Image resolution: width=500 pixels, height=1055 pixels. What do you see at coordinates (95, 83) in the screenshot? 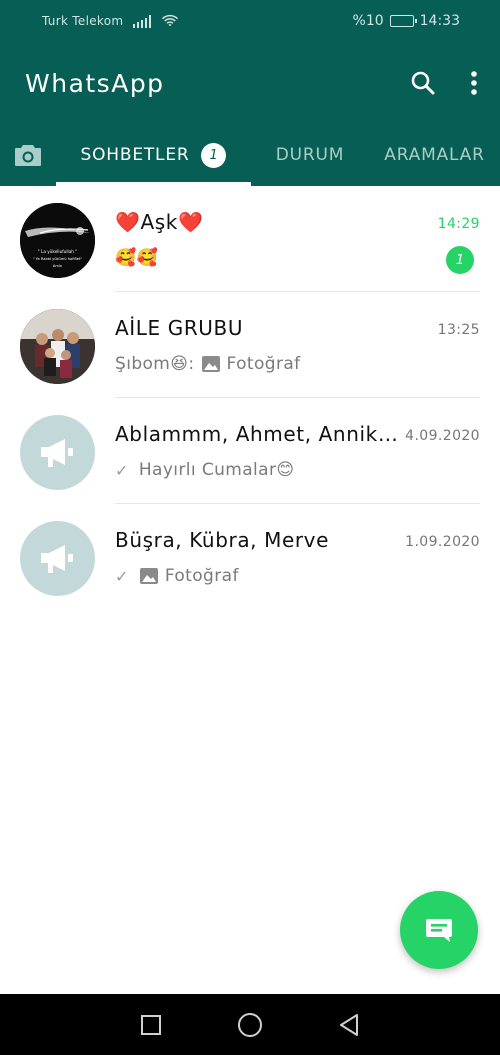
I see `app-title: WhatsApp` at bounding box center [95, 83].